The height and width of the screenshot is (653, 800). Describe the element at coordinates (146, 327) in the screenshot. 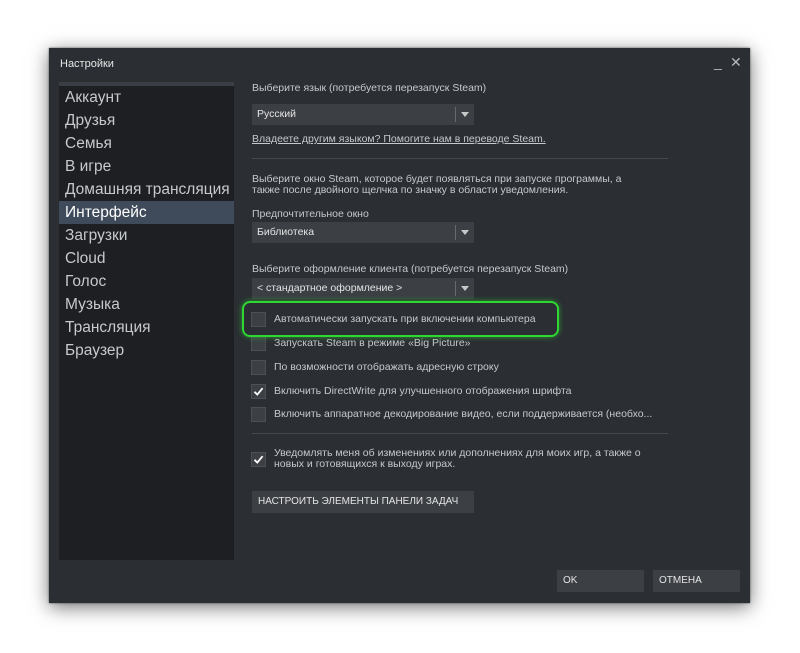

I see `sidebar-item-broadcasting: Трансляция` at that location.